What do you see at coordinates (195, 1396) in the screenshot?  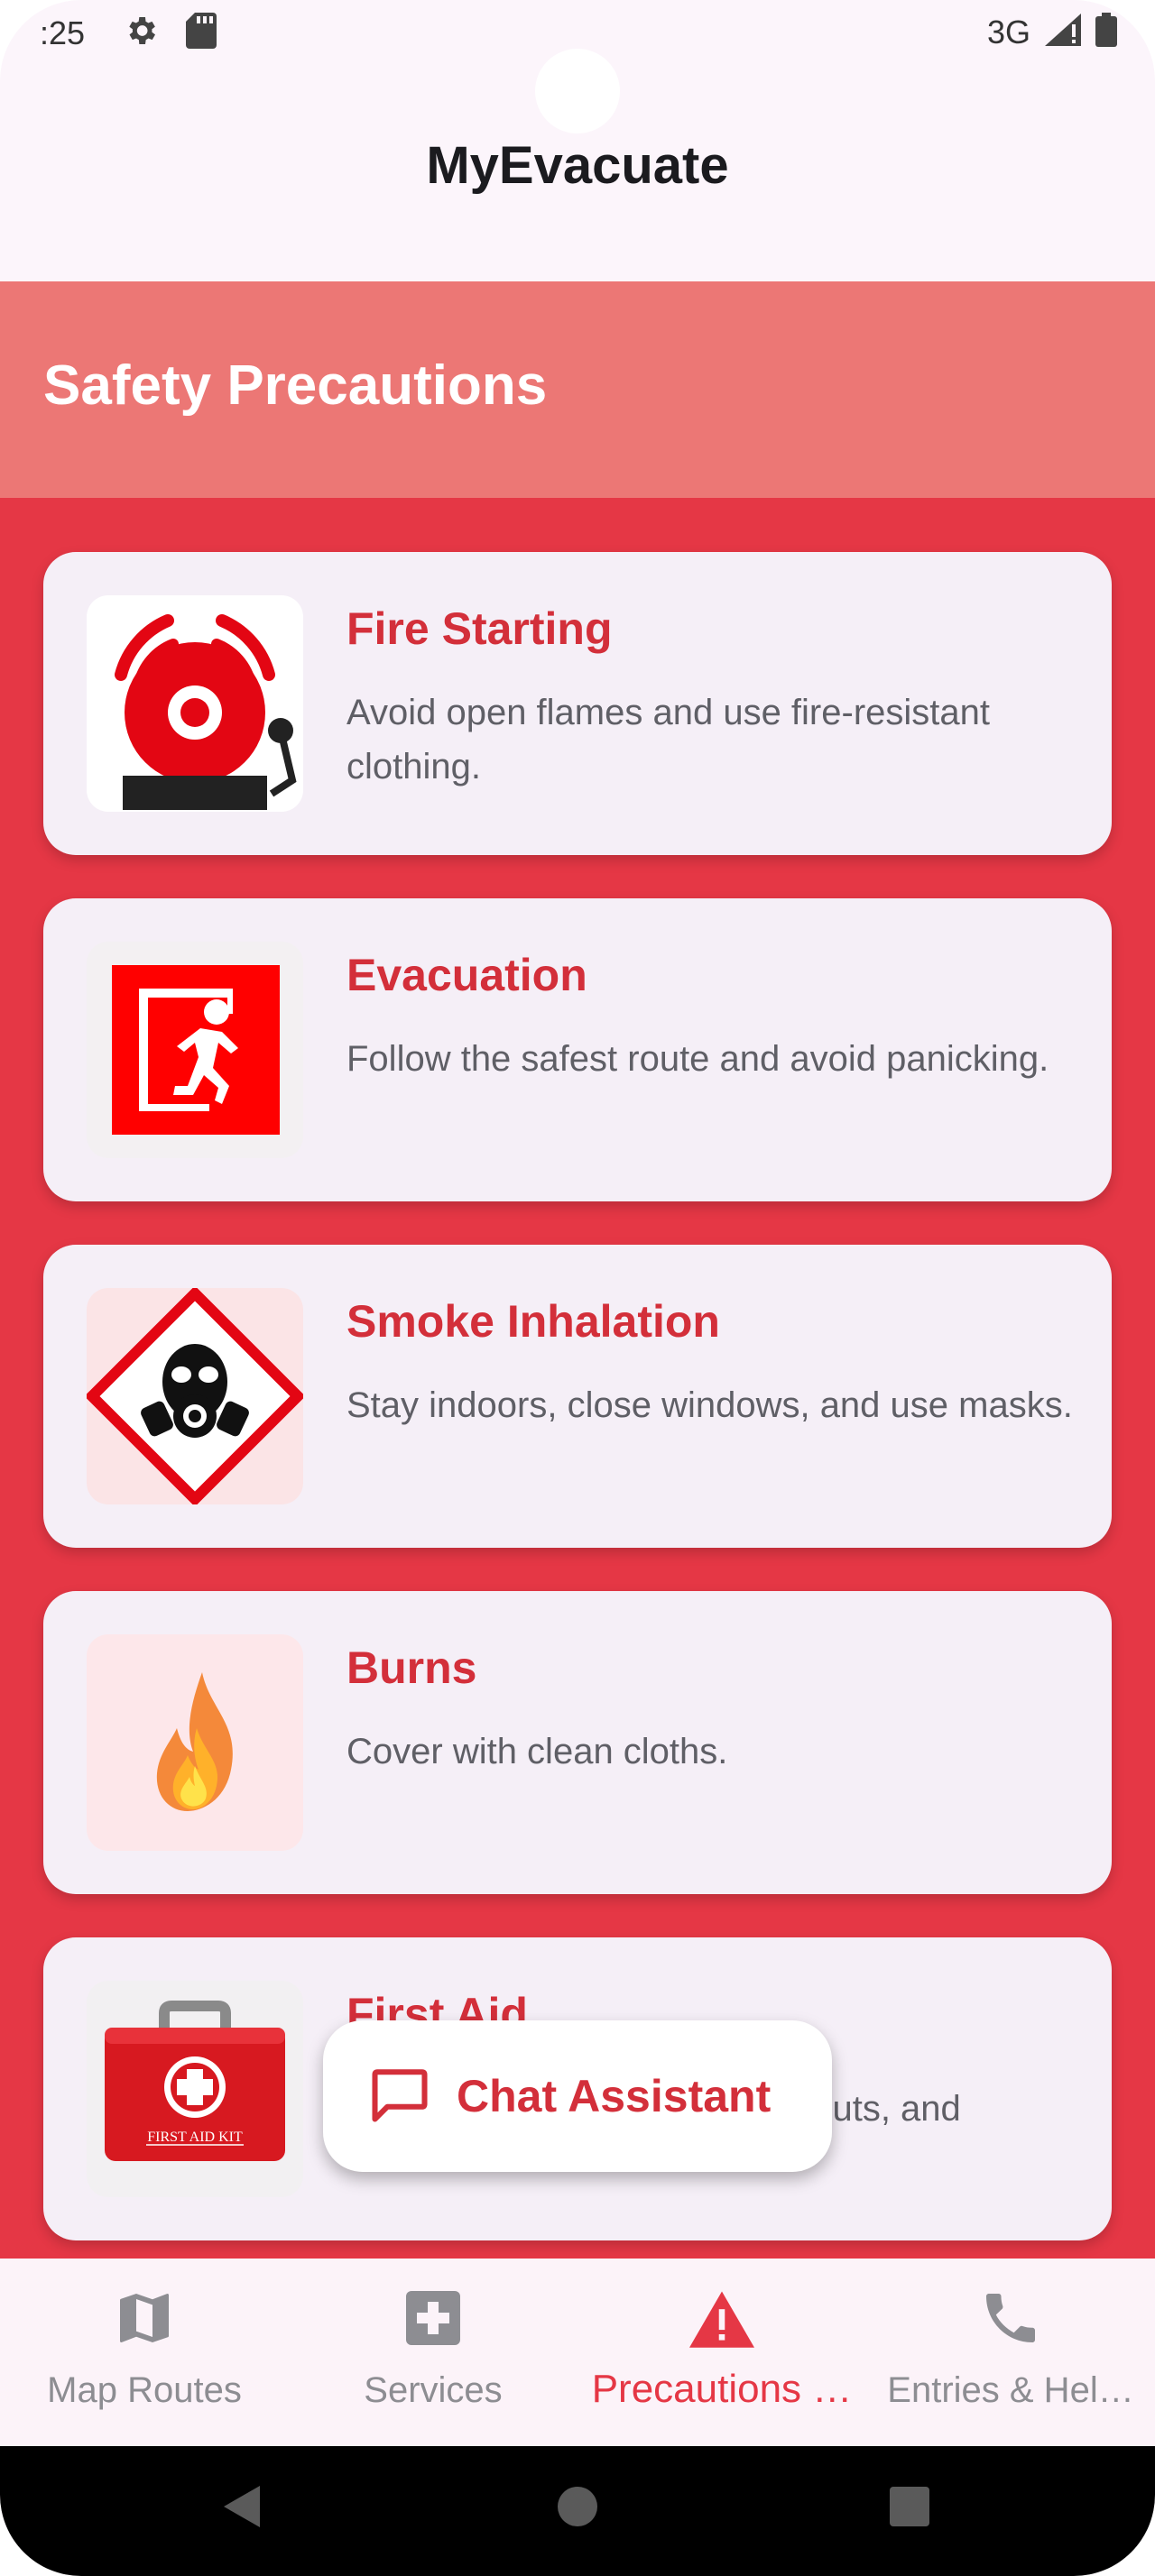 I see `gas-mask-icon` at bounding box center [195, 1396].